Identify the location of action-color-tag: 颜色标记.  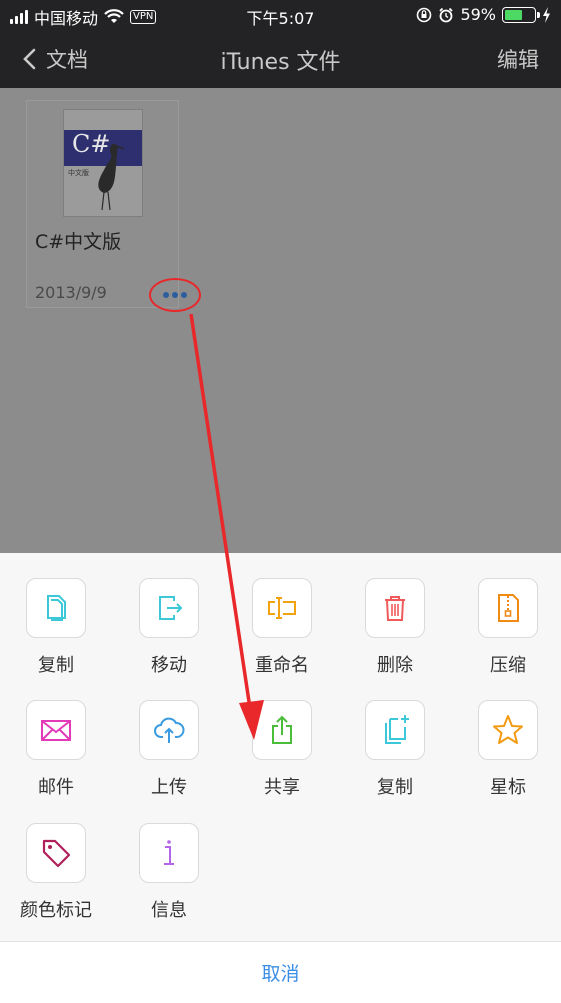
(56, 872).